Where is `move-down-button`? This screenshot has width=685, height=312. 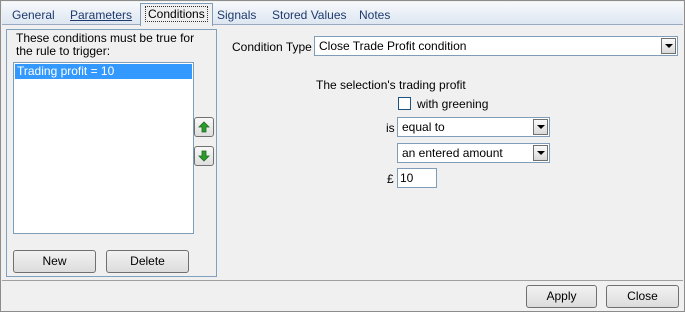 move-down-button is located at coordinates (204, 156).